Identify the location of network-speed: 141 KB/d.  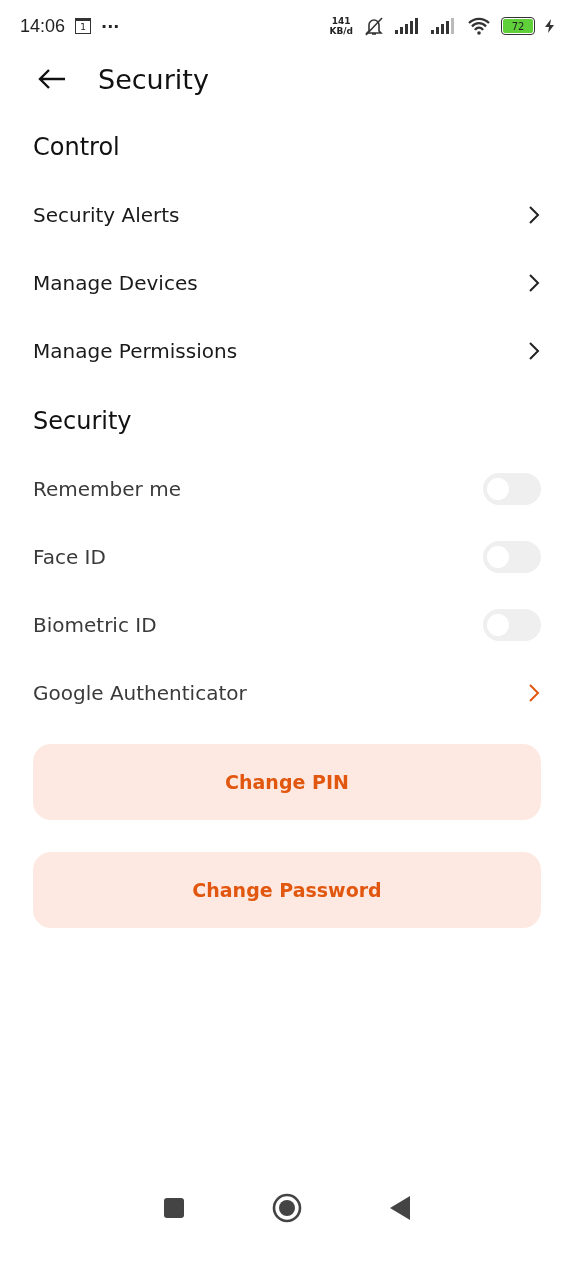
(341, 26).